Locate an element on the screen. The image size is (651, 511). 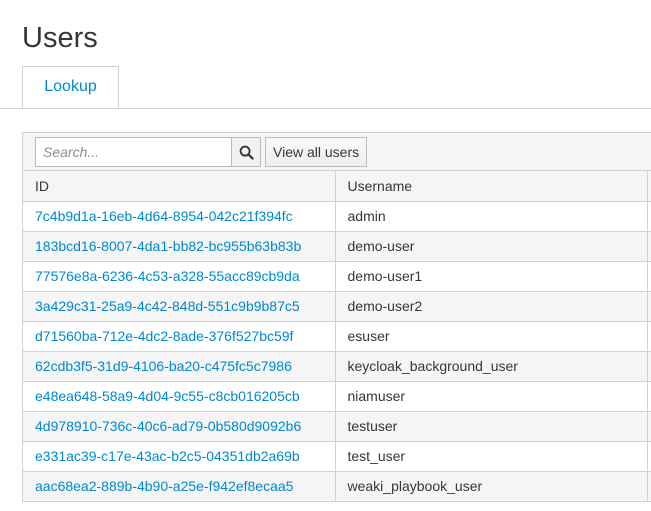
username-text: testuser is located at coordinates (372, 426).